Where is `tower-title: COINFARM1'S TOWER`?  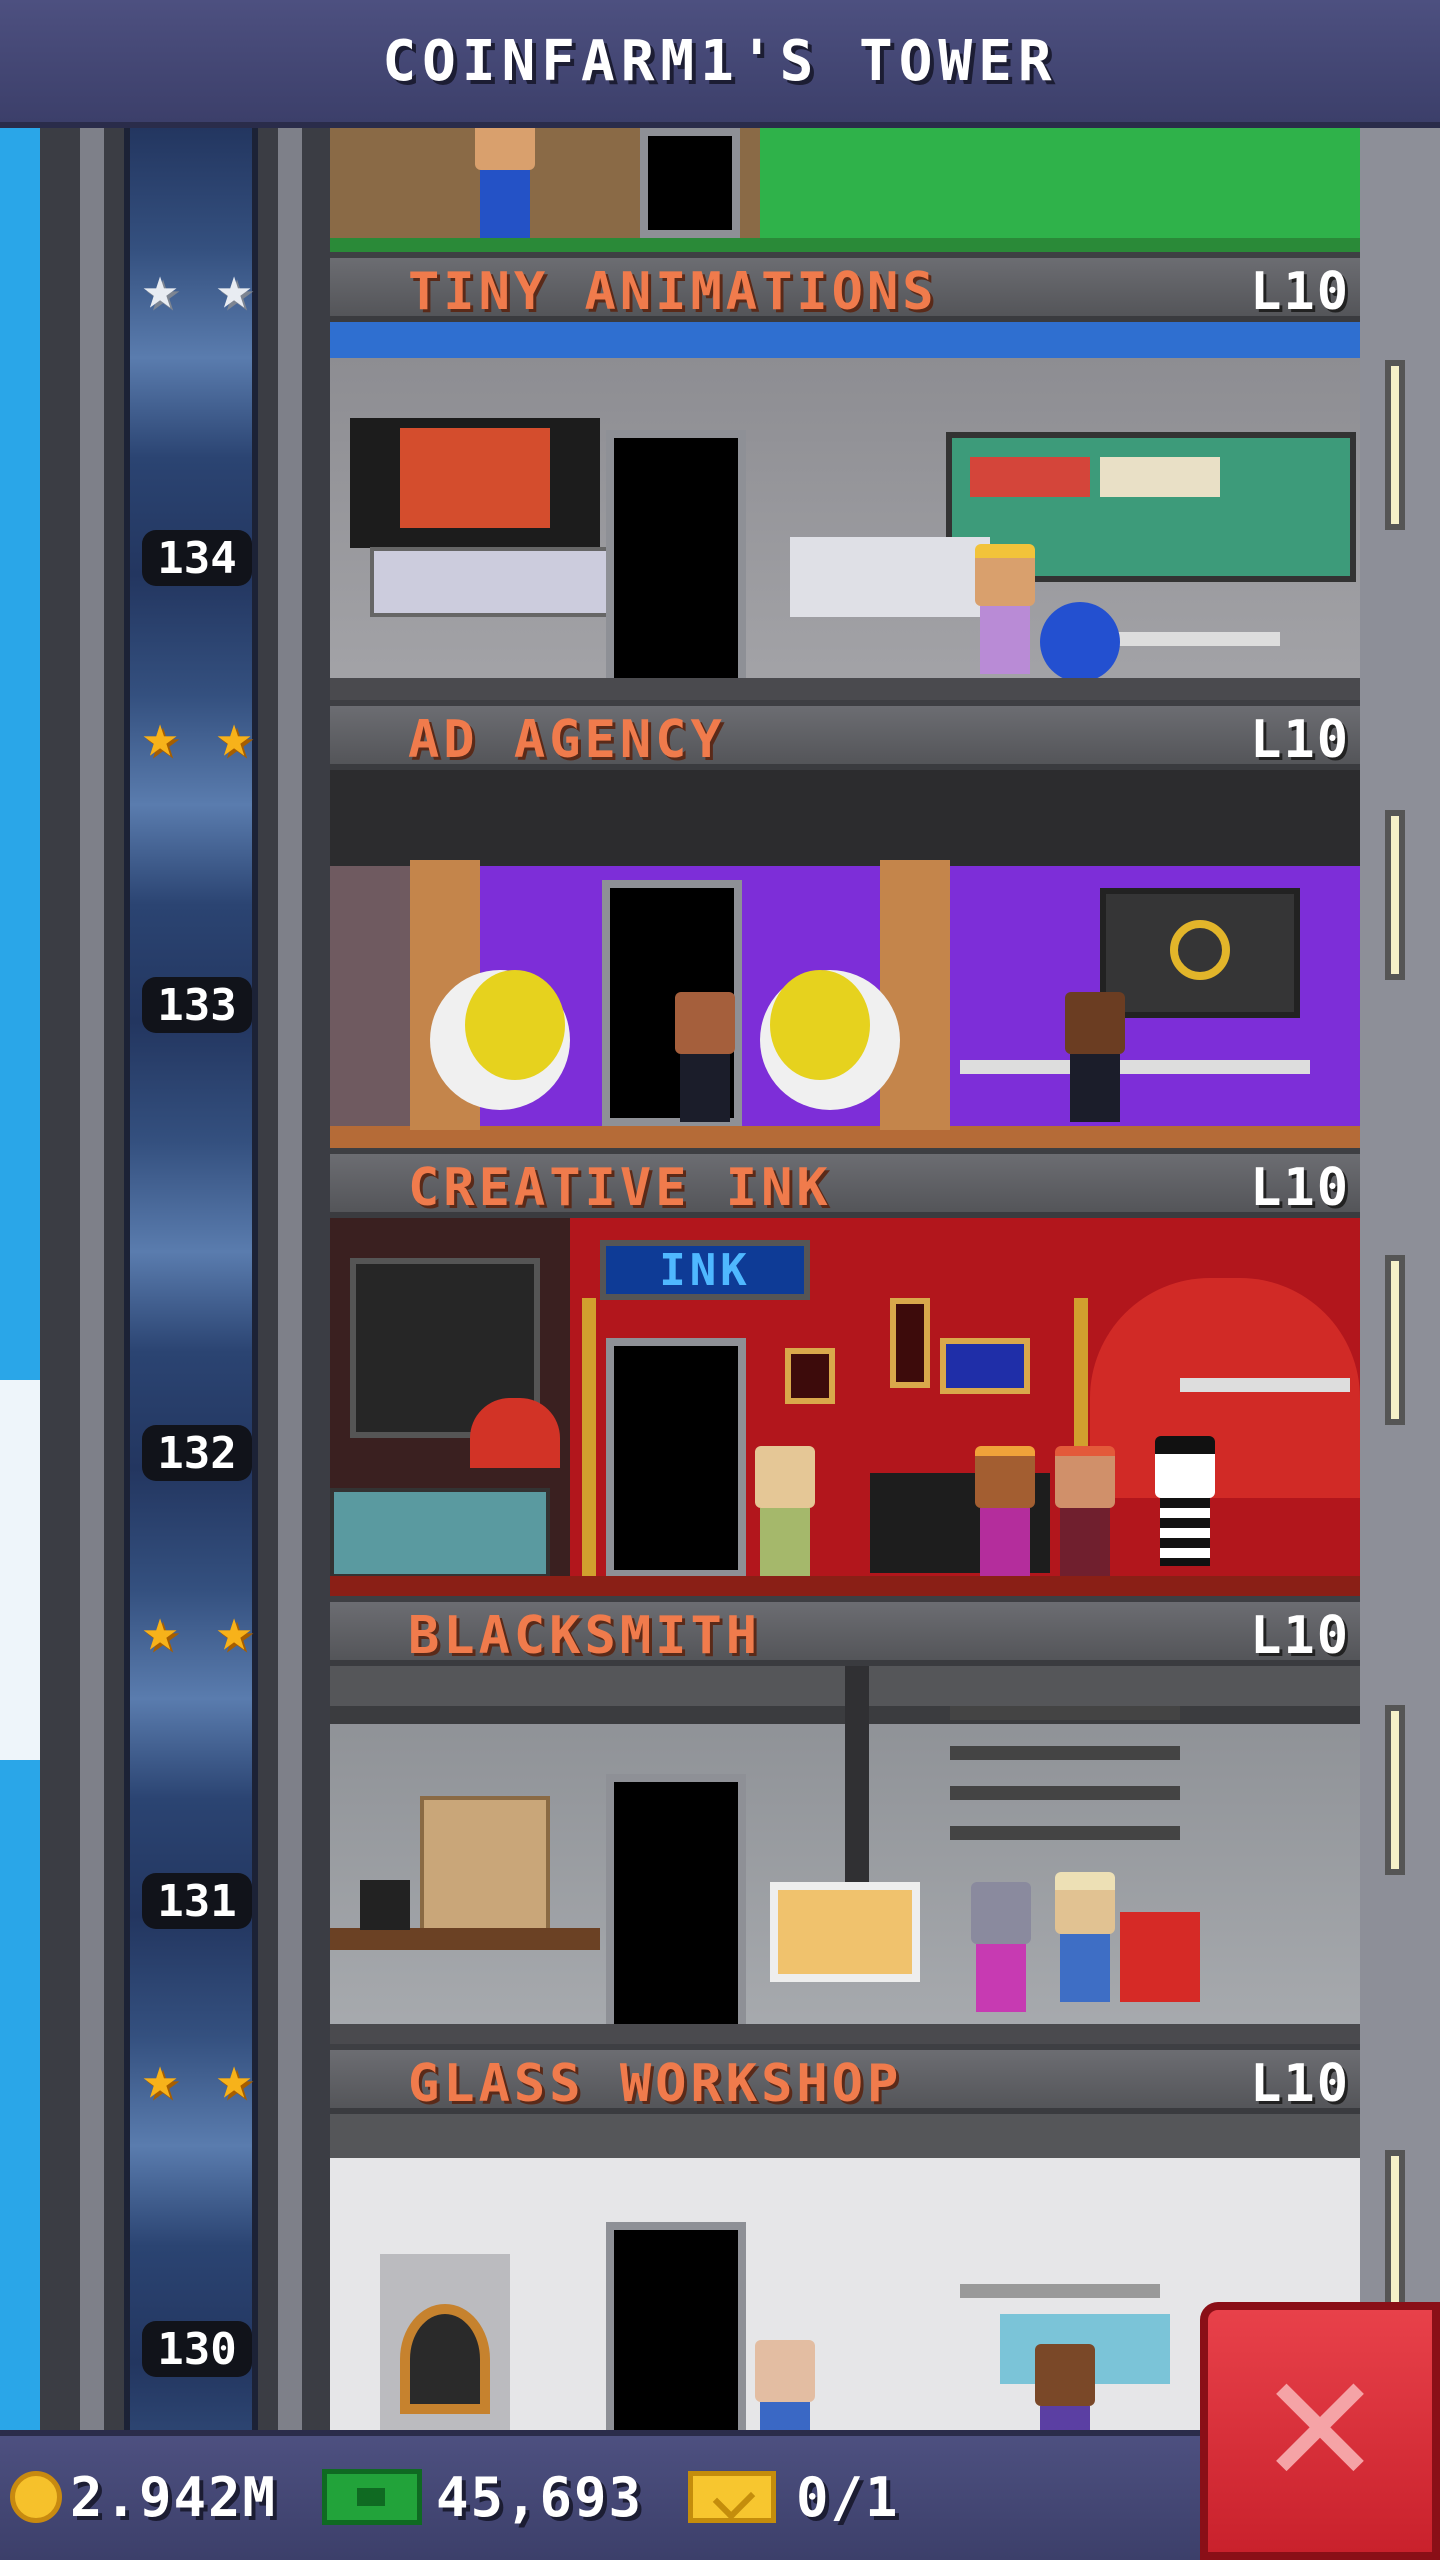 tower-title: COINFARM1'S TOWER is located at coordinates (720, 61).